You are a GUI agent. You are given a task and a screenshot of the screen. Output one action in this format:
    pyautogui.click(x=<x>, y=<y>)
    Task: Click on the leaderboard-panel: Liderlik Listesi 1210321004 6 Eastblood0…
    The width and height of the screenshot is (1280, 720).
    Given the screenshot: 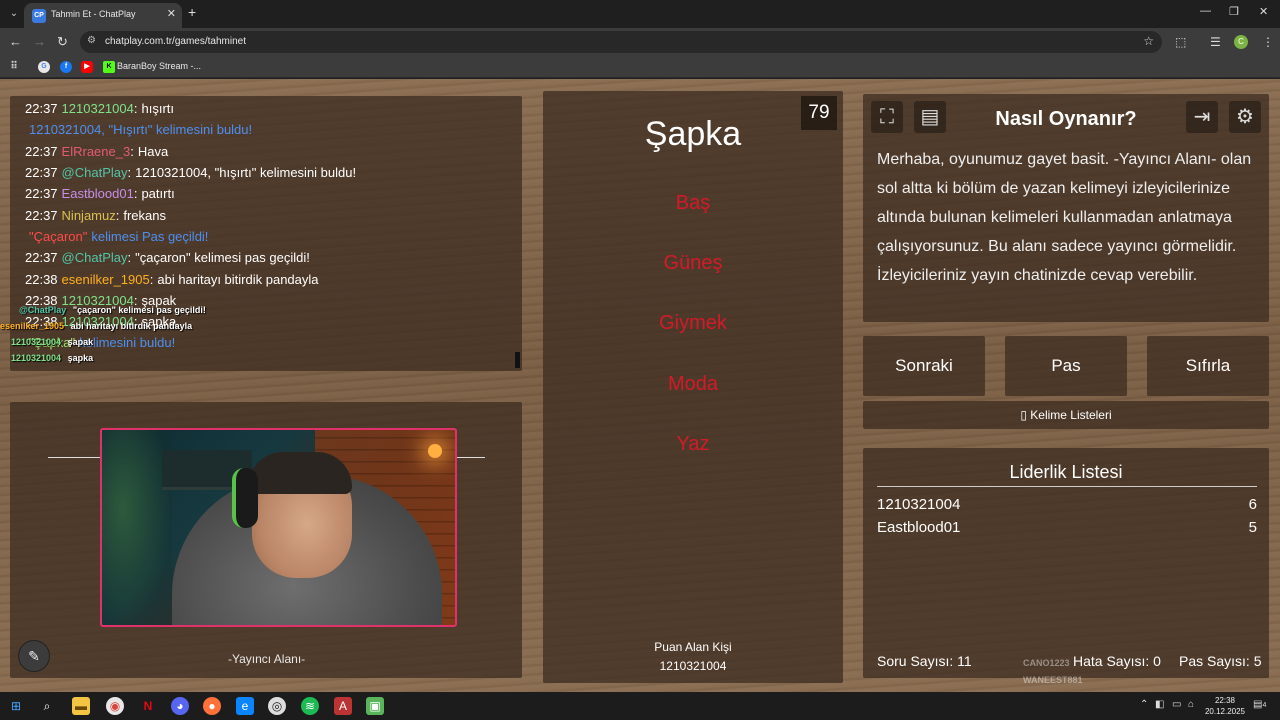 What is the action you would take?
    pyautogui.click(x=1066, y=566)
    